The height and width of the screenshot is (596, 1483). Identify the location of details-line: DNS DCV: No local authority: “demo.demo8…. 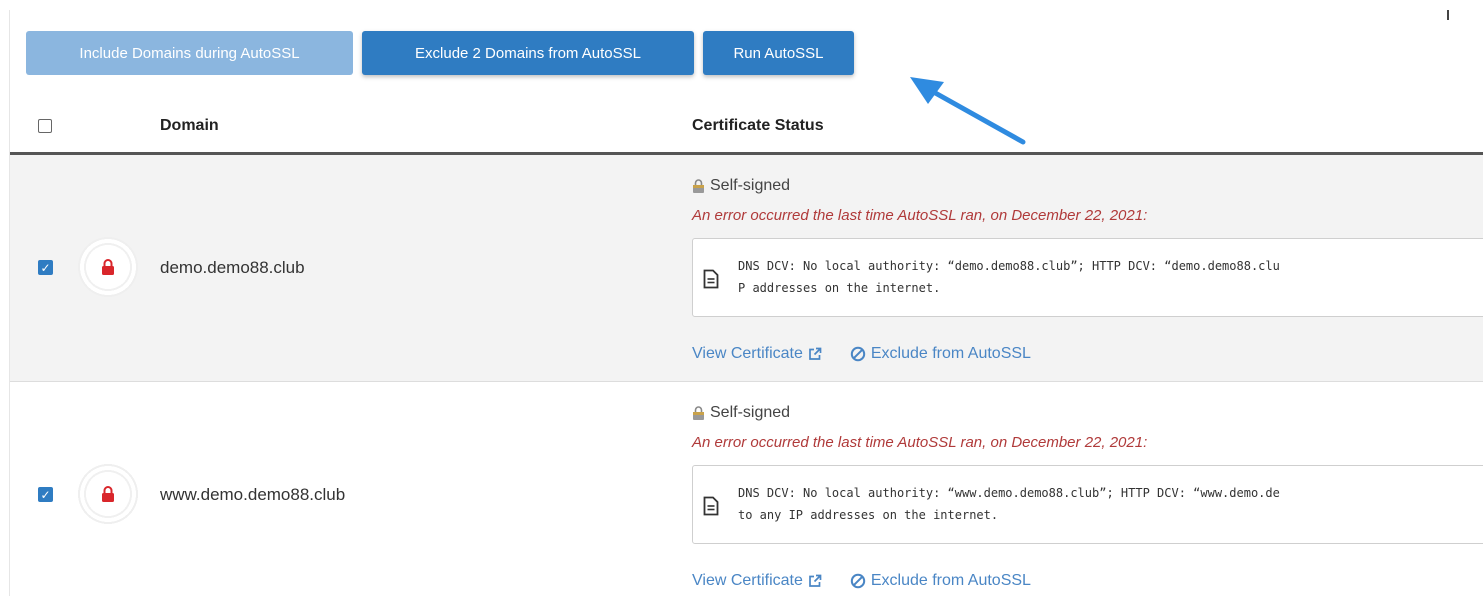
(1009, 266).